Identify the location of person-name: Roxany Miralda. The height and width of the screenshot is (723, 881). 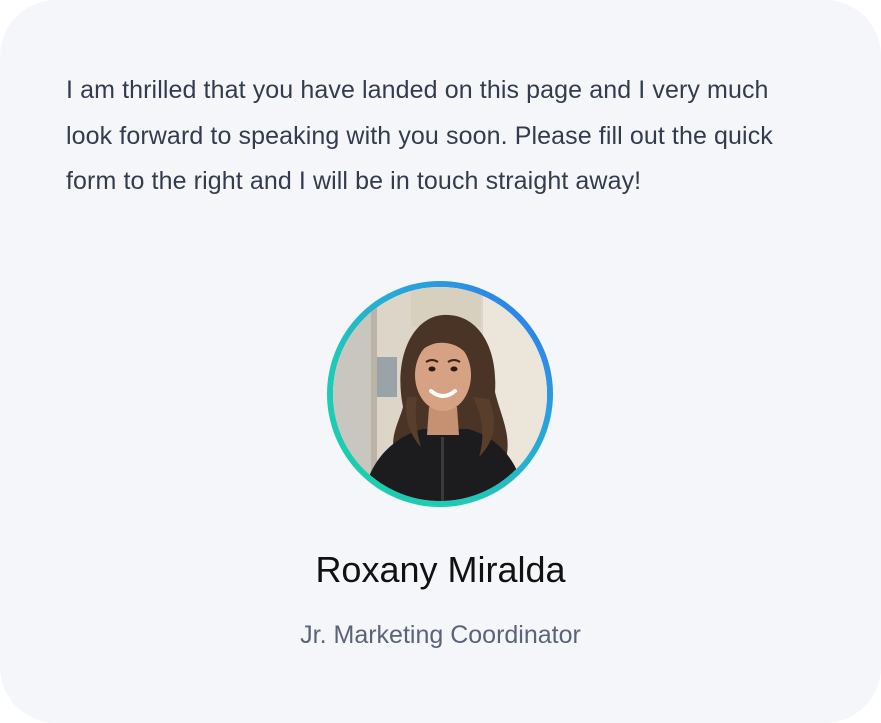
(440, 569).